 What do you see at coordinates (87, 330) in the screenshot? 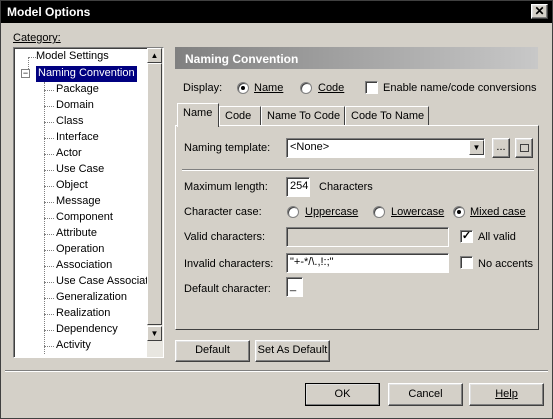
I see `tree-item: Dependency` at bounding box center [87, 330].